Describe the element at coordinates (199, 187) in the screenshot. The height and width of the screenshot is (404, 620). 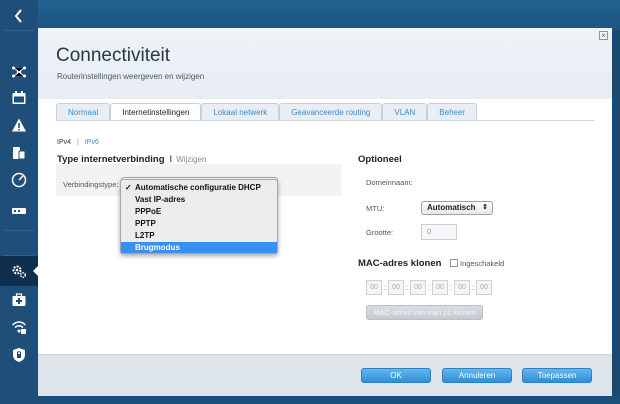
I see `dropdown-option-dhcp: ✓ Automatische configuratie DHCP` at that location.